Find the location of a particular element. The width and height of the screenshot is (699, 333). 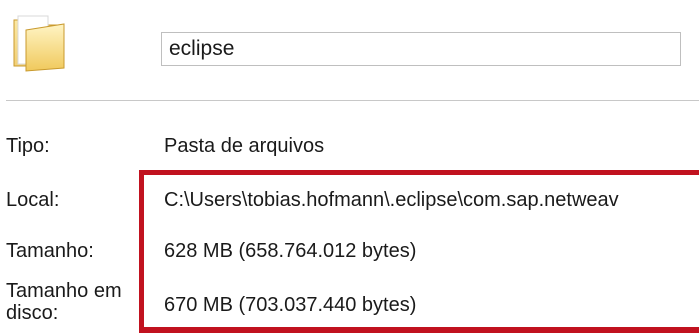

location-label: Local: is located at coordinates (33, 200).